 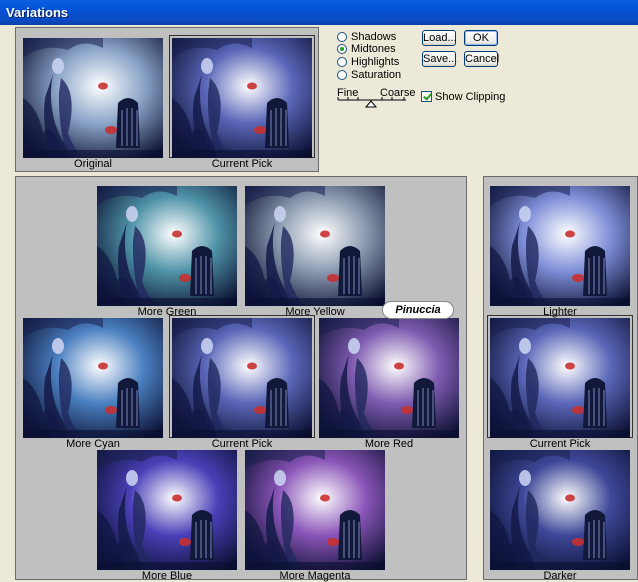 I want to click on current-pick-thumbnail-center, so click(x=242, y=378).